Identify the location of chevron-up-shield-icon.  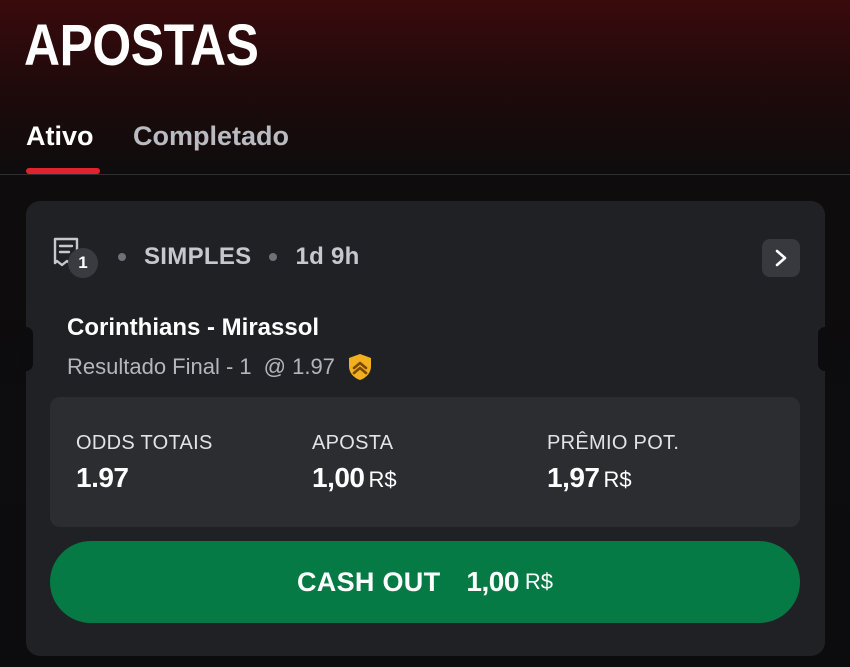
(359, 367).